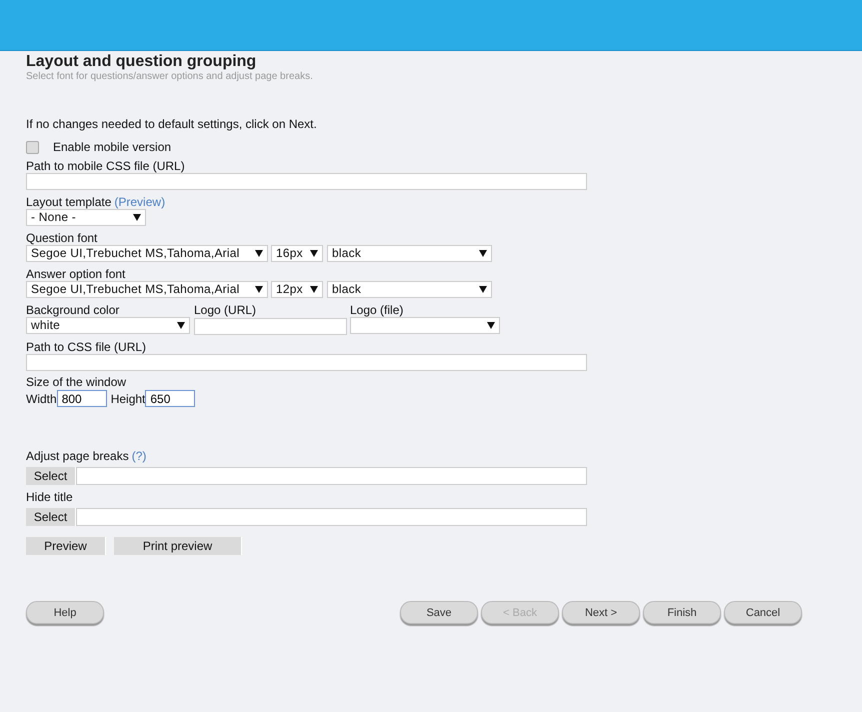  I want to click on width-field: 800, so click(81, 398).